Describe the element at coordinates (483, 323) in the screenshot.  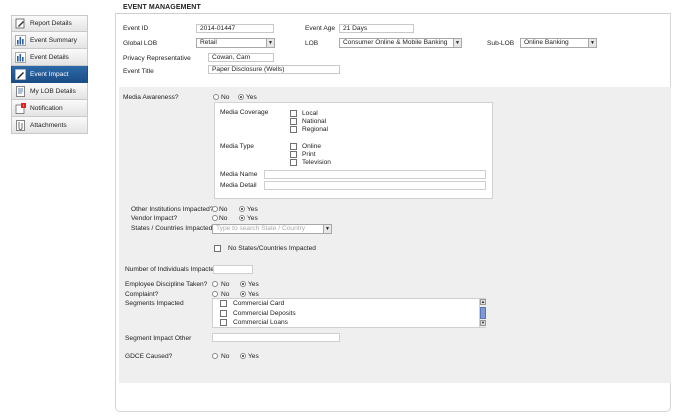
I see `scroll-down-icon: ▼` at that location.